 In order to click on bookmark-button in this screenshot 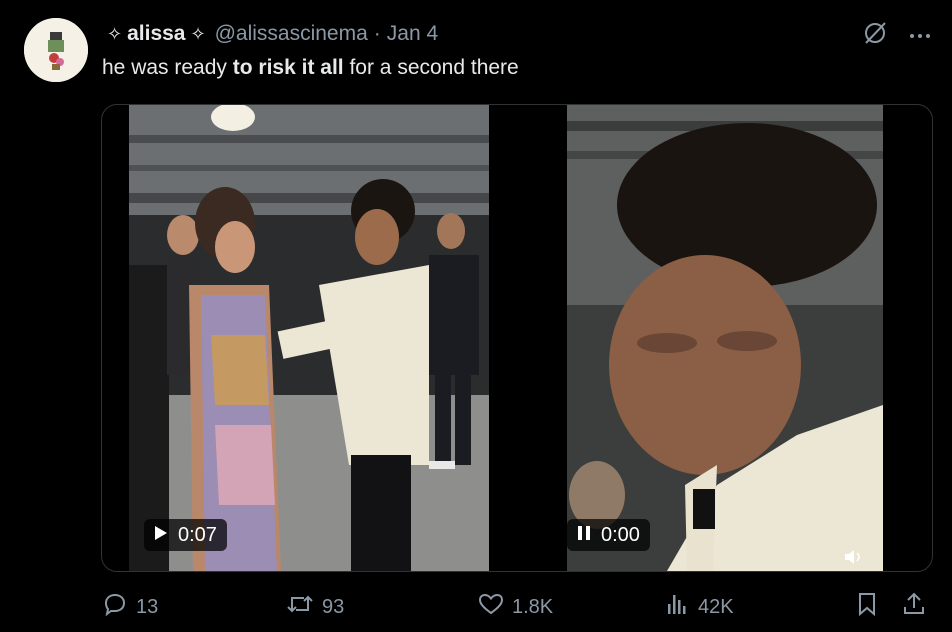, I will do `click(867, 607)`.